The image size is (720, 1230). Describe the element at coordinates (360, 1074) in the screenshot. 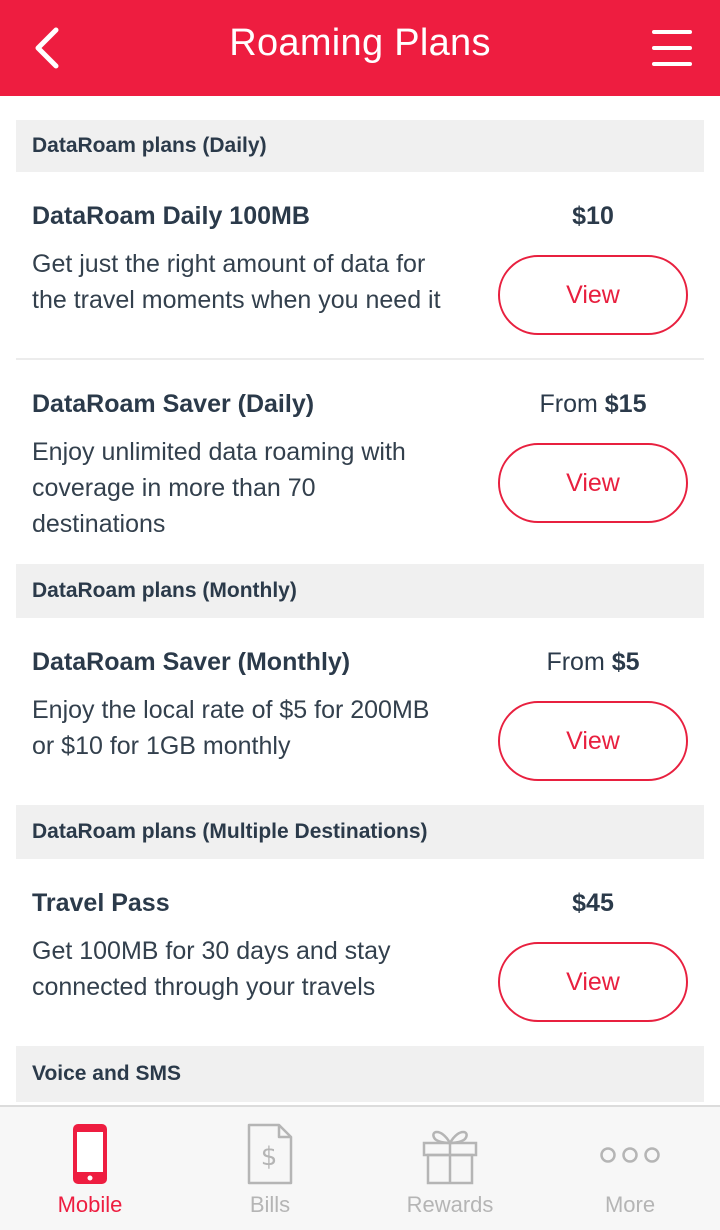

I see `section-header-voice-sms: Voice and SMS` at that location.